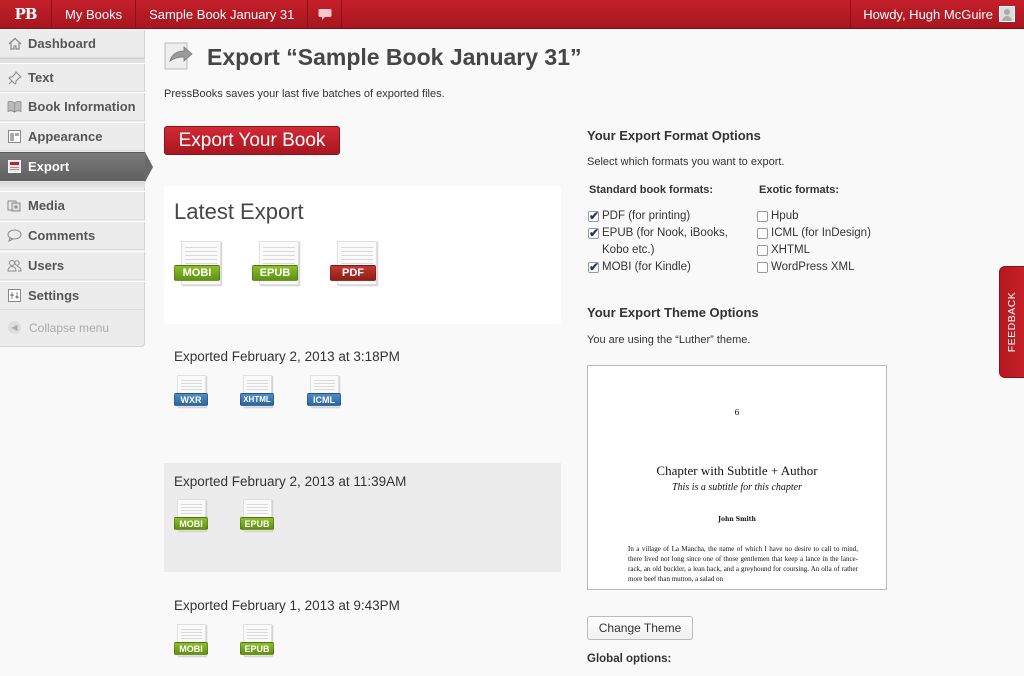 The image size is (1024, 676). I want to click on collapse-menu-button: ◀ Collapse menu, so click(72, 327).